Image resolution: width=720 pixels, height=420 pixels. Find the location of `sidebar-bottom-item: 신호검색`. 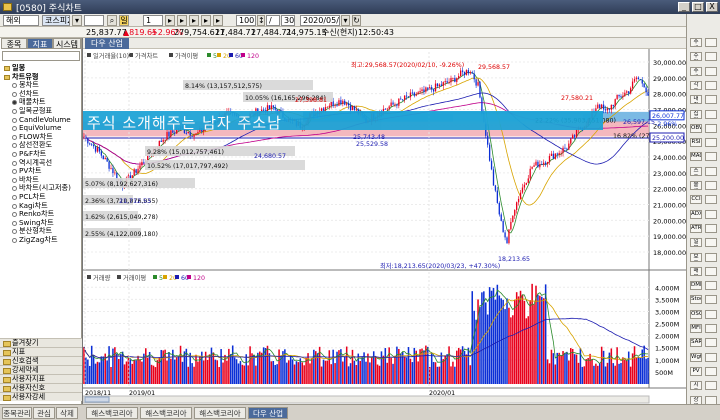

sidebar-bottom-item: 신호검색 is located at coordinates (41, 360).